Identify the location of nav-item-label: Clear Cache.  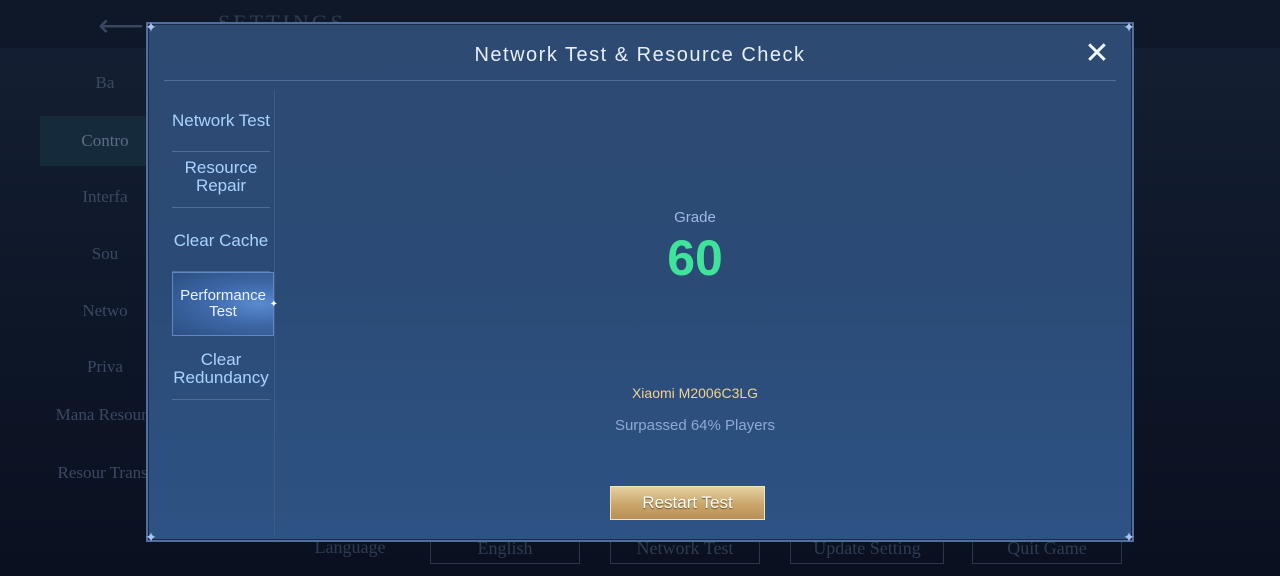
(221, 240).